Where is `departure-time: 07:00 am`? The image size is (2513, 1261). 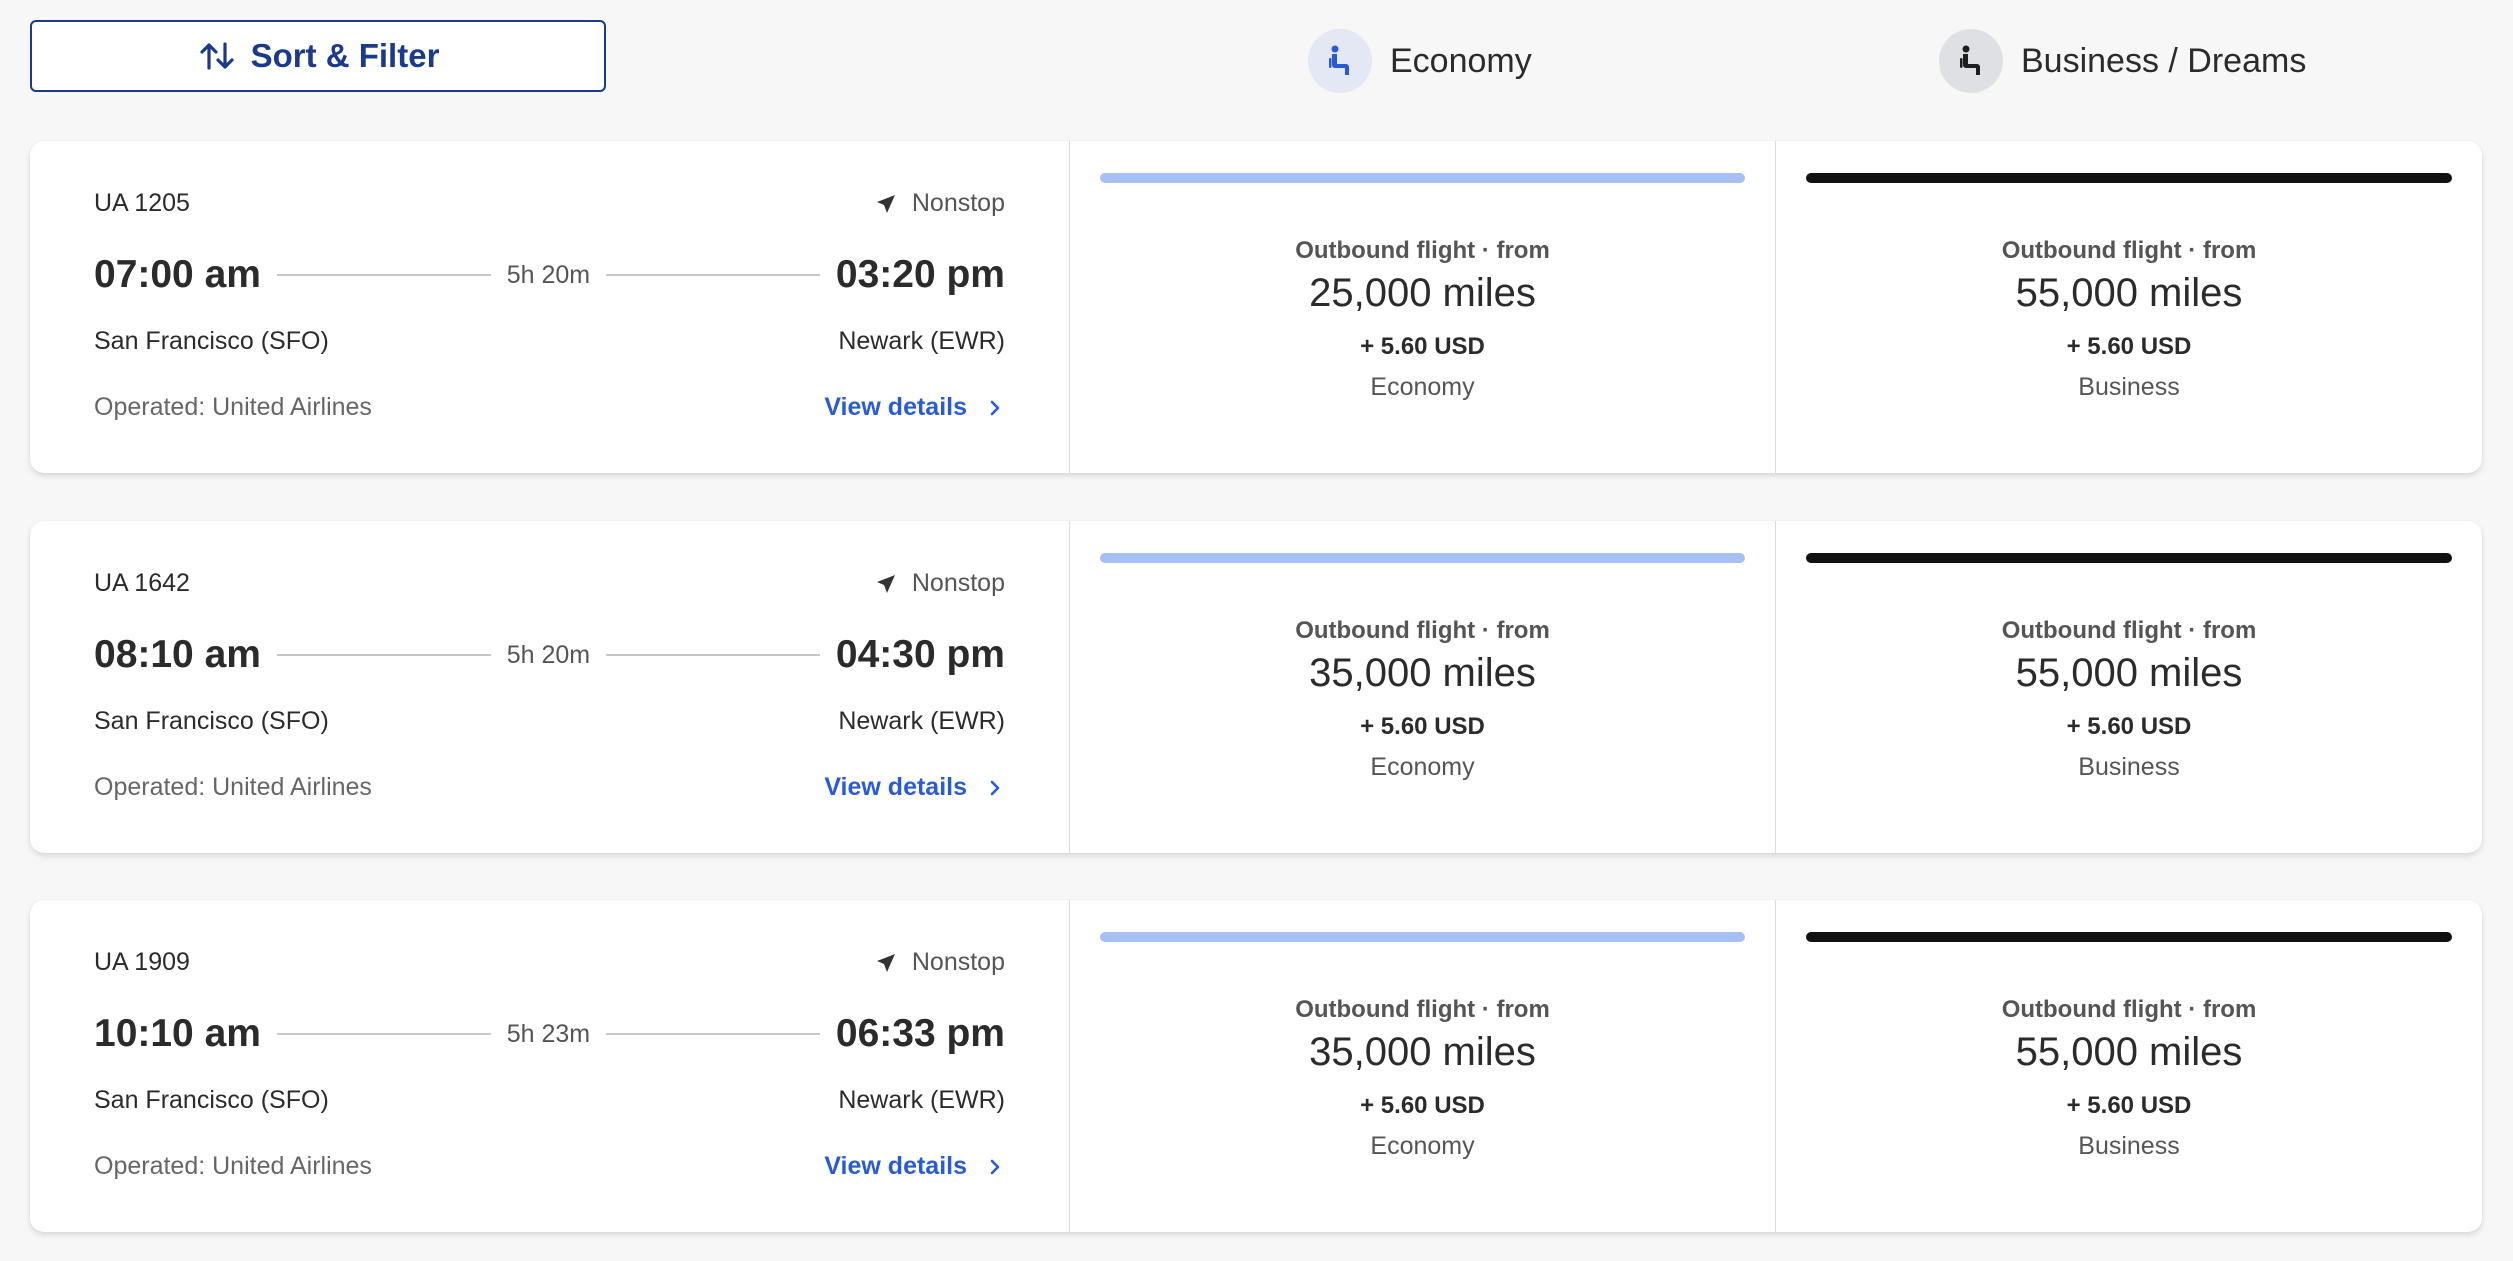 departure-time: 07:00 am is located at coordinates (177, 274).